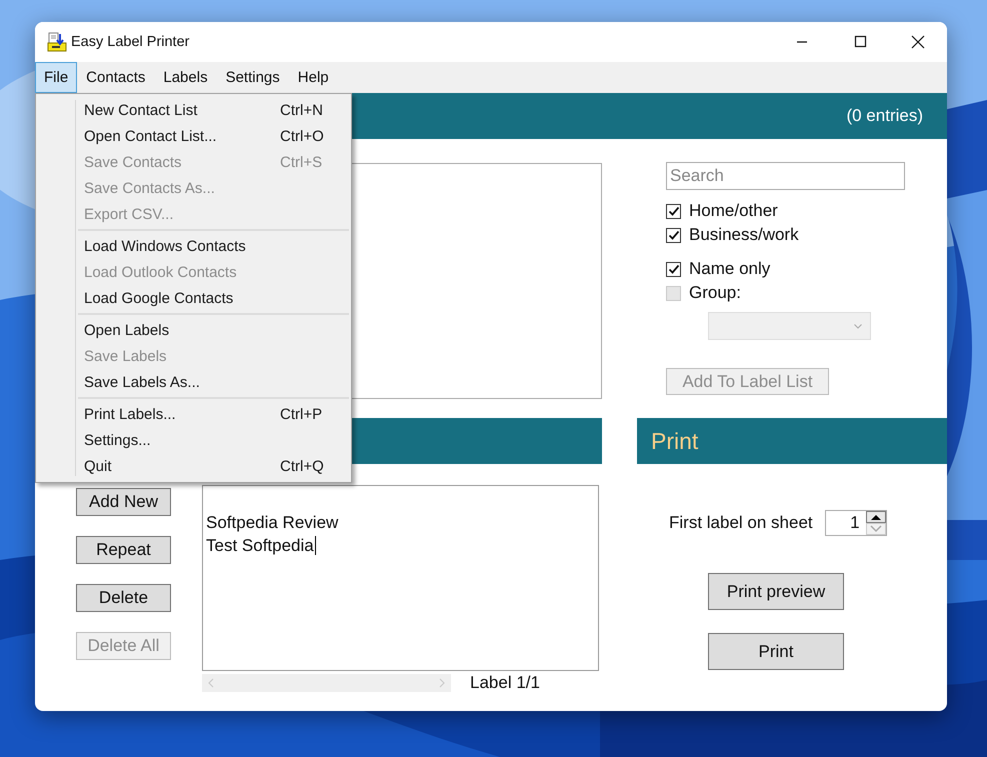  Describe the element at coordinates (884, 116) in the screenshot. I see `entry-count: (0 entries)` at that location.